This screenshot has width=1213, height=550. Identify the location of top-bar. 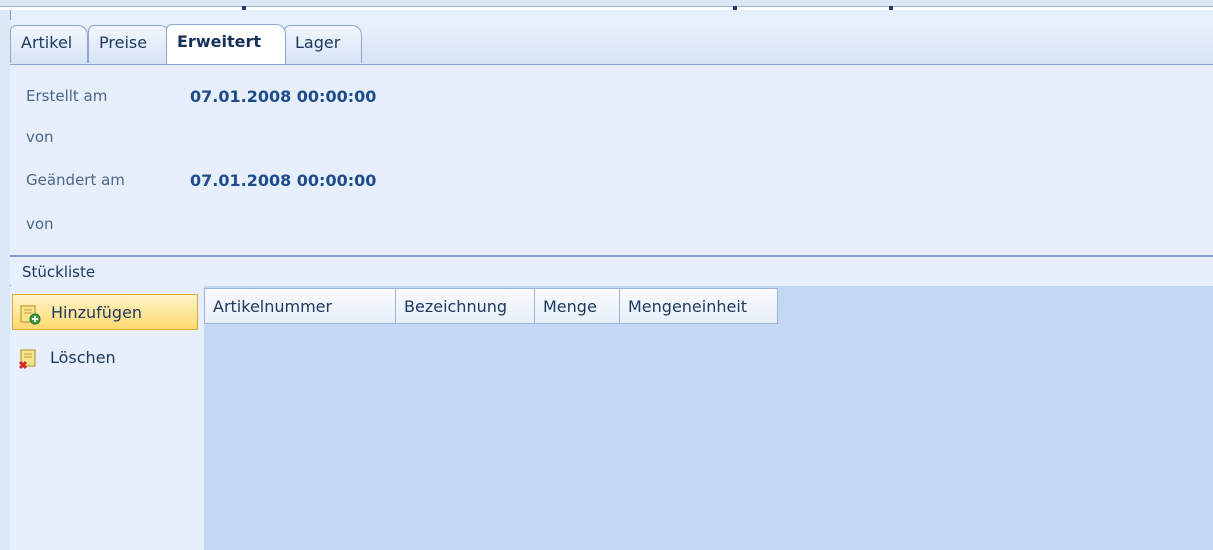
(606, 3).